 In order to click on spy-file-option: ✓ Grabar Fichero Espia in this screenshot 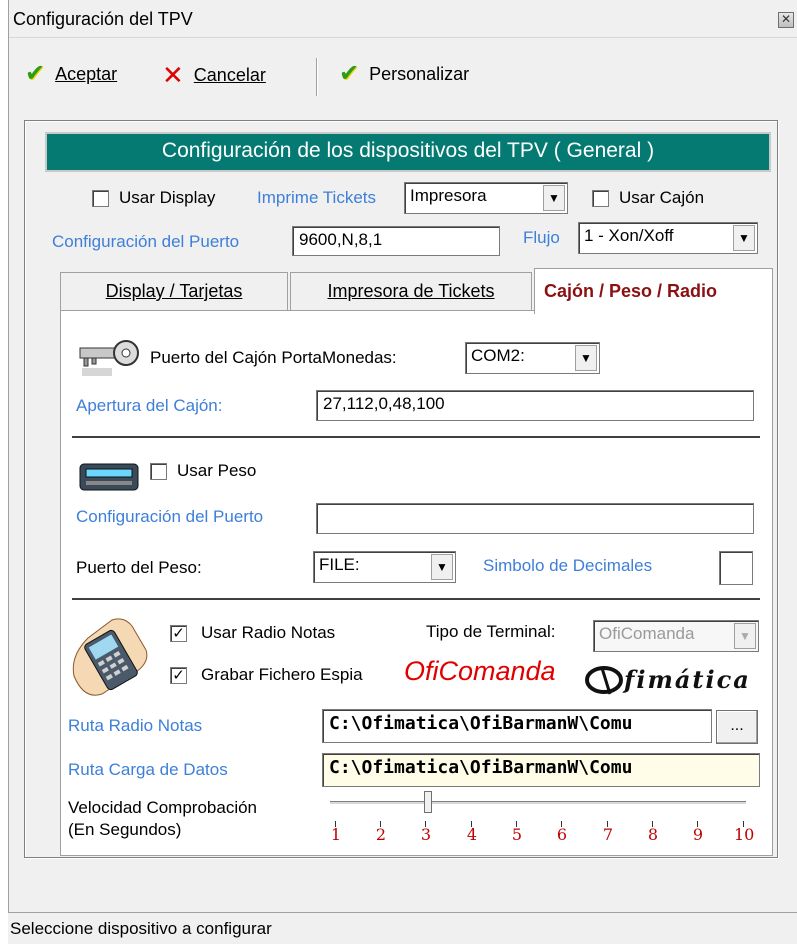, I will do `click(266, 675)`.